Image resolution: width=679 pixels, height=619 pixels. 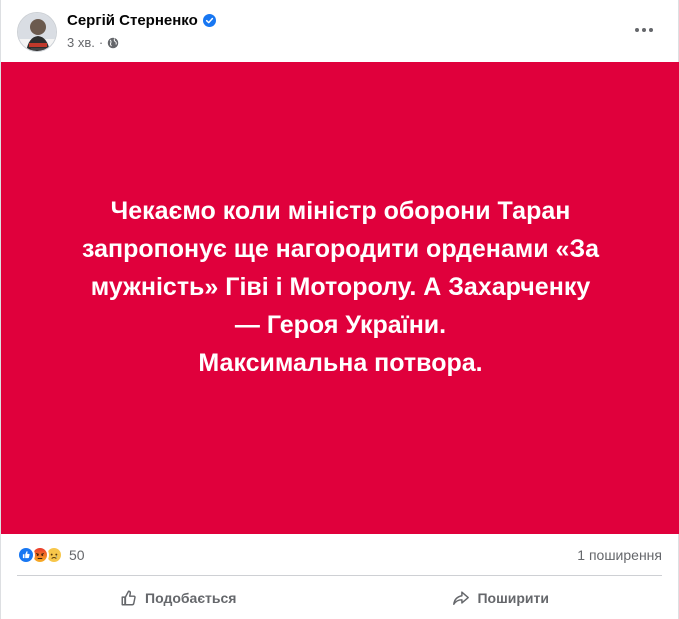 What do you see at coordinates (81, 42) in the screenshot?
I see `post-timestamp: 3 хв.` at bounding box center [81, 42].